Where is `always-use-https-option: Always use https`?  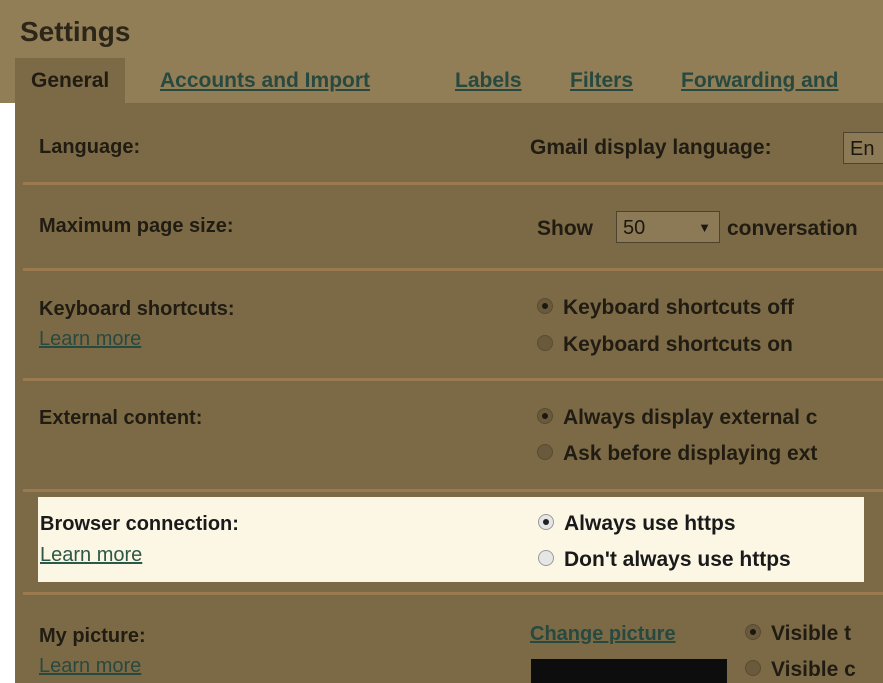 always-use-https-option: Always use https is located at coordinates (637, 524).